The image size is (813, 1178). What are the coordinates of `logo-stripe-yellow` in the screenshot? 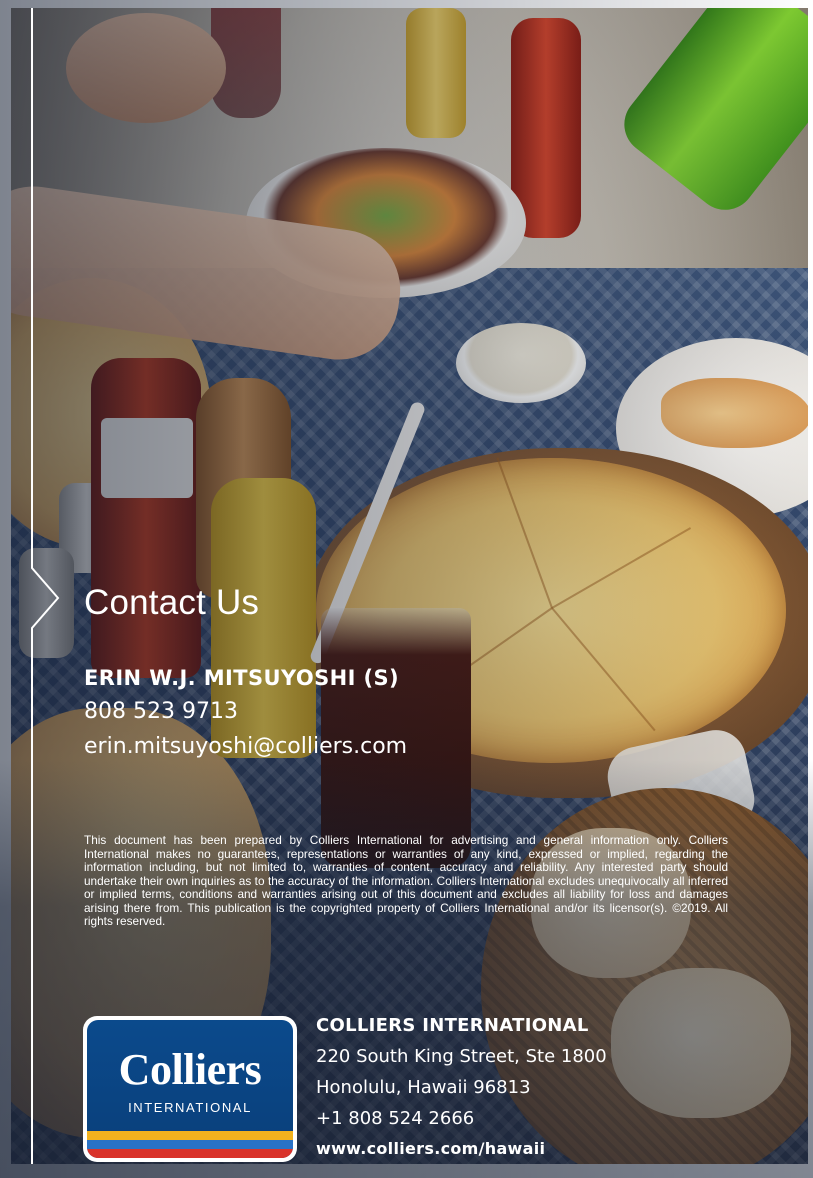 It's located at (190, 1135).